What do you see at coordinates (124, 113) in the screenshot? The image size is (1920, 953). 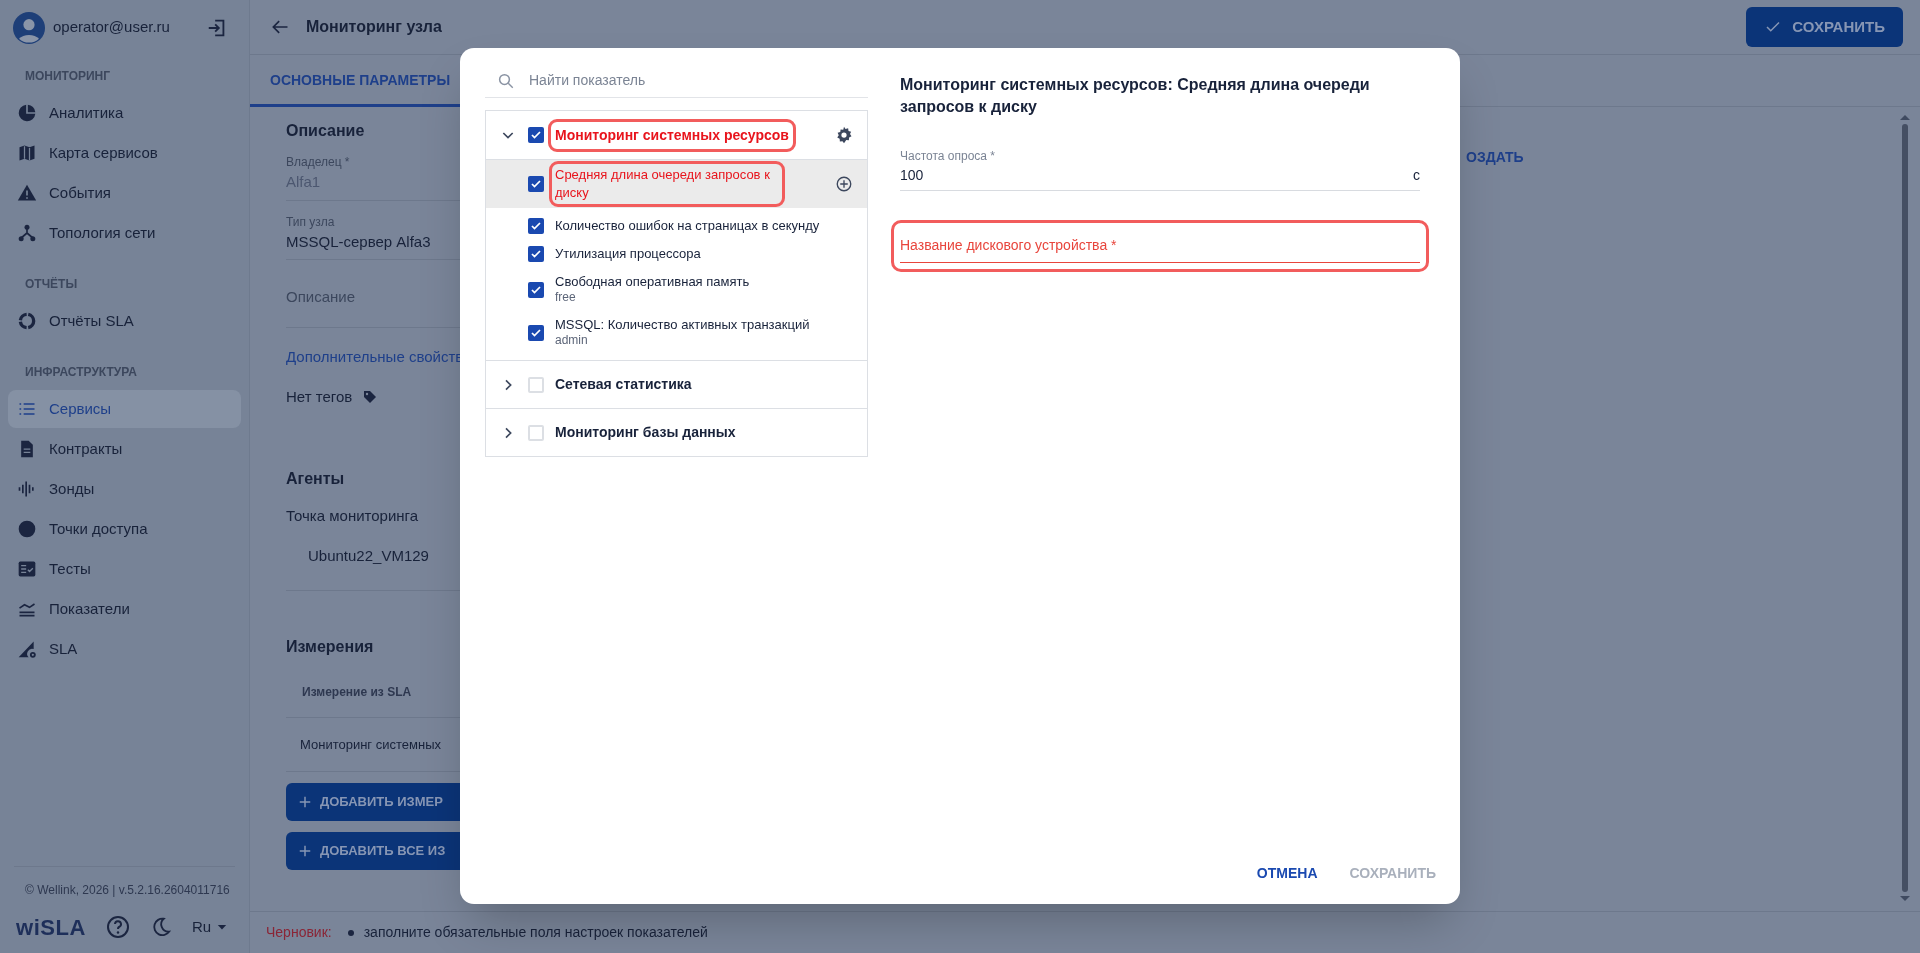 I see `sidebar-item: Аналитика` at bounding box center [124, 113].